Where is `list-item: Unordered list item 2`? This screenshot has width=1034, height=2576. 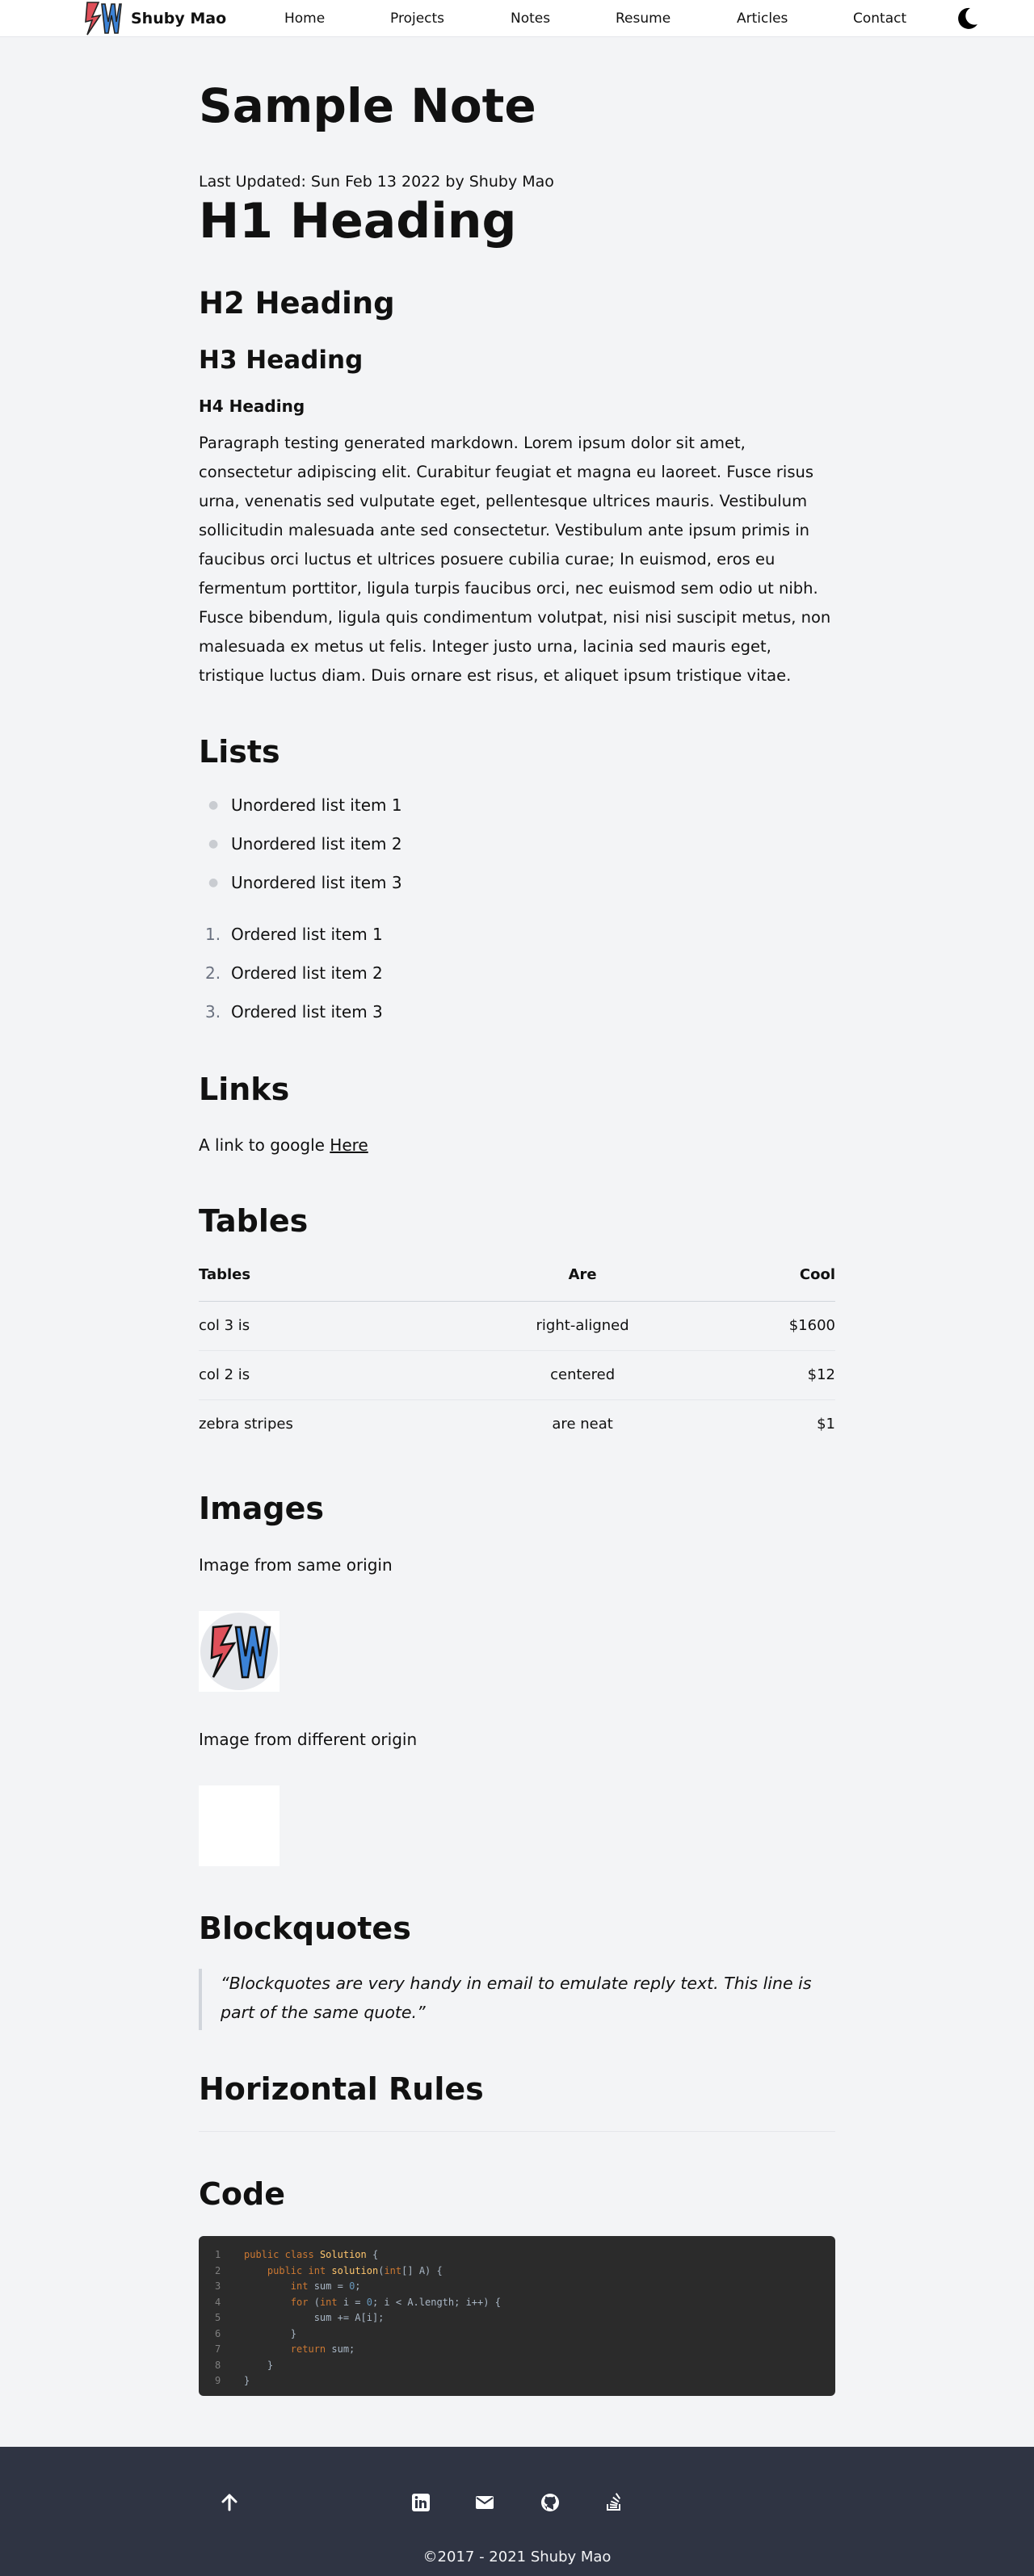
list-item: Unordered list item 2 is located at coordinates (317, 844).